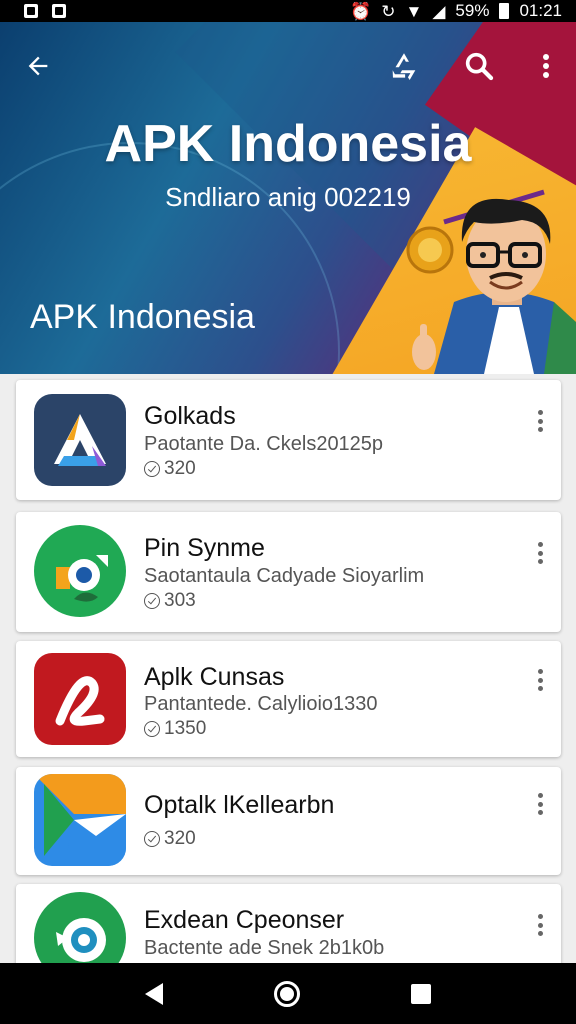 The image size is (576, 1024). What do you see at coordinates (190, 416) in the screenshot?
I see `app-name: Golkads` at bounding box center [190, 416].